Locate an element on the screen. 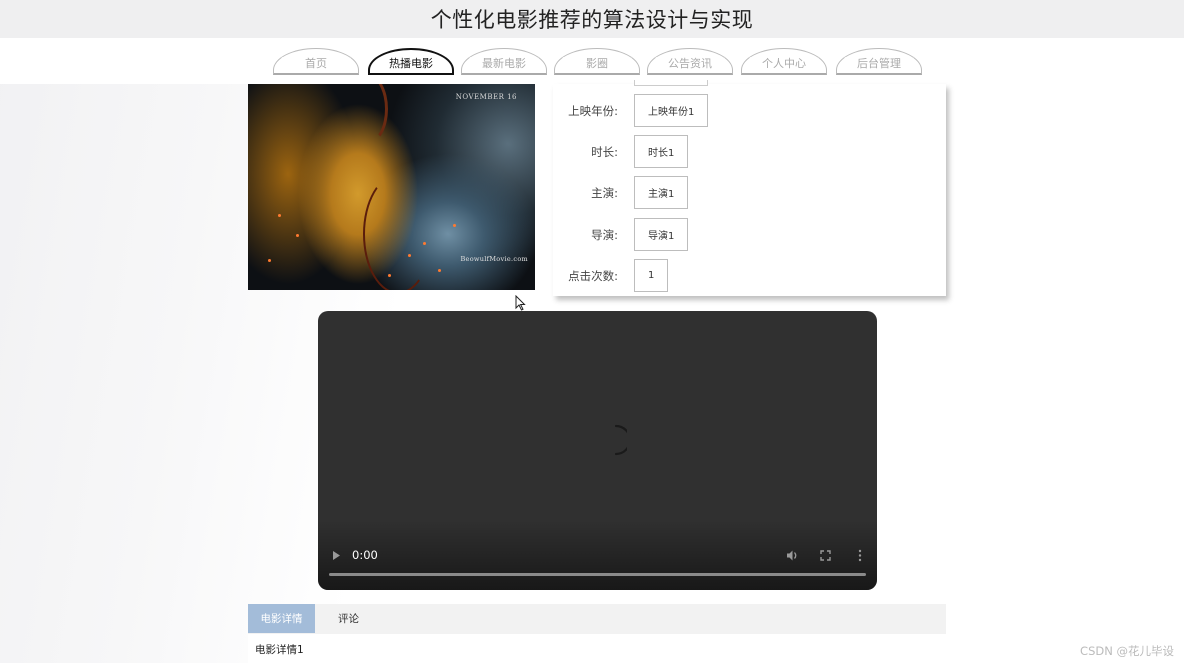 The height and width of the screenshot is (663, 1184). click-count-label: 点击次数: is located at coordinates (593, 276).